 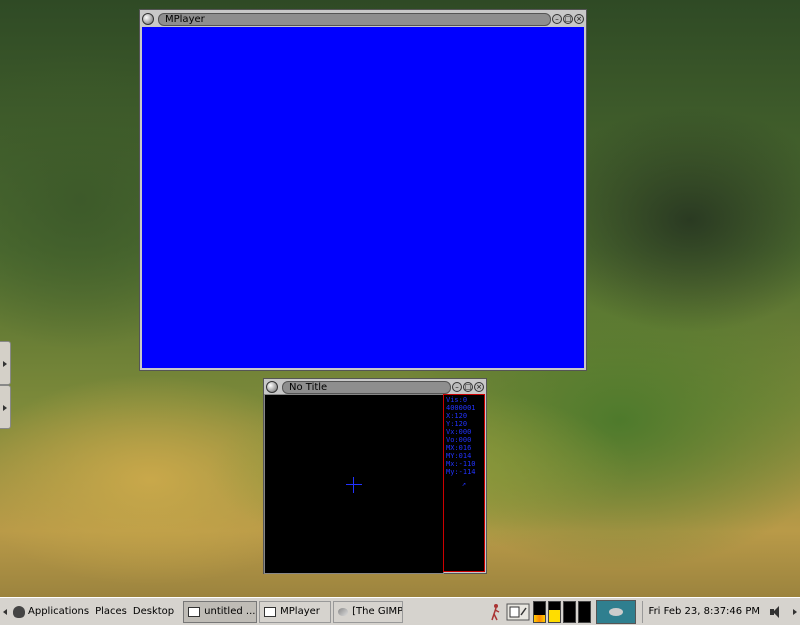 What do you see at coordinates (554, 611) in the screenshot?
I see `memory-monitor` at bounding box center [554, 611].